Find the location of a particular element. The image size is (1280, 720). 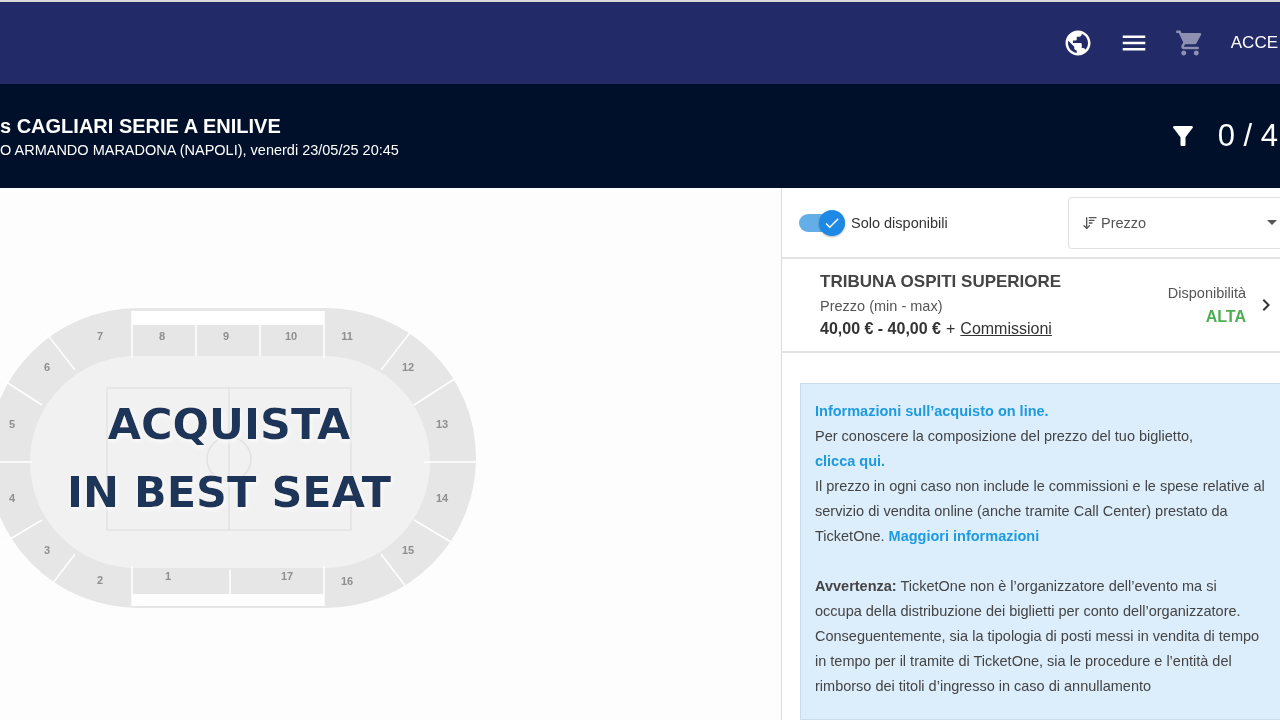

fees-link: Commissioni is located at coordinates (1006, 329).